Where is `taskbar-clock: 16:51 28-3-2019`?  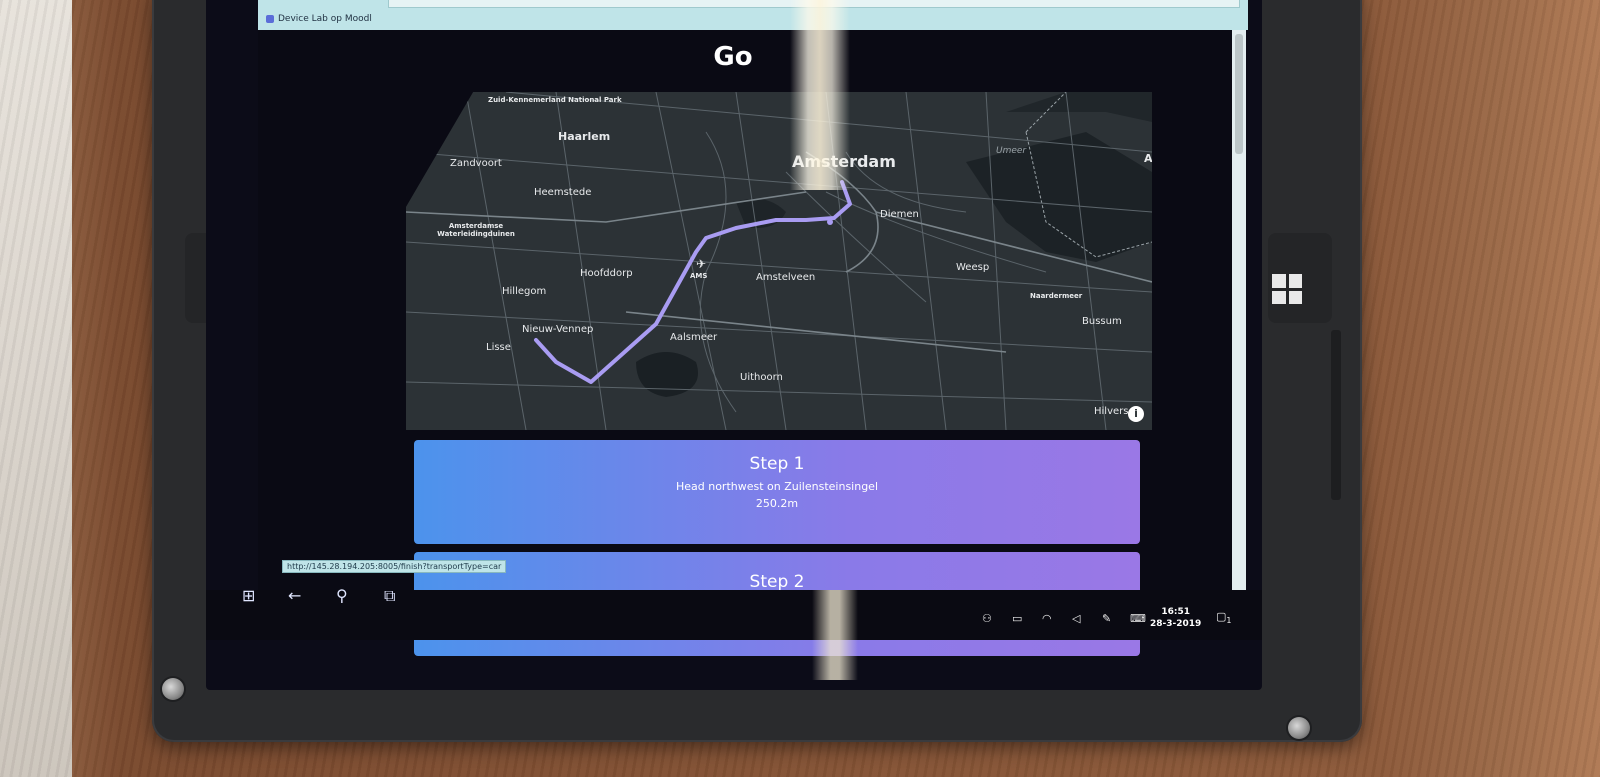
taskbar-clock: 16:51 28-3-2019 is located at coordinates (1175, 618).